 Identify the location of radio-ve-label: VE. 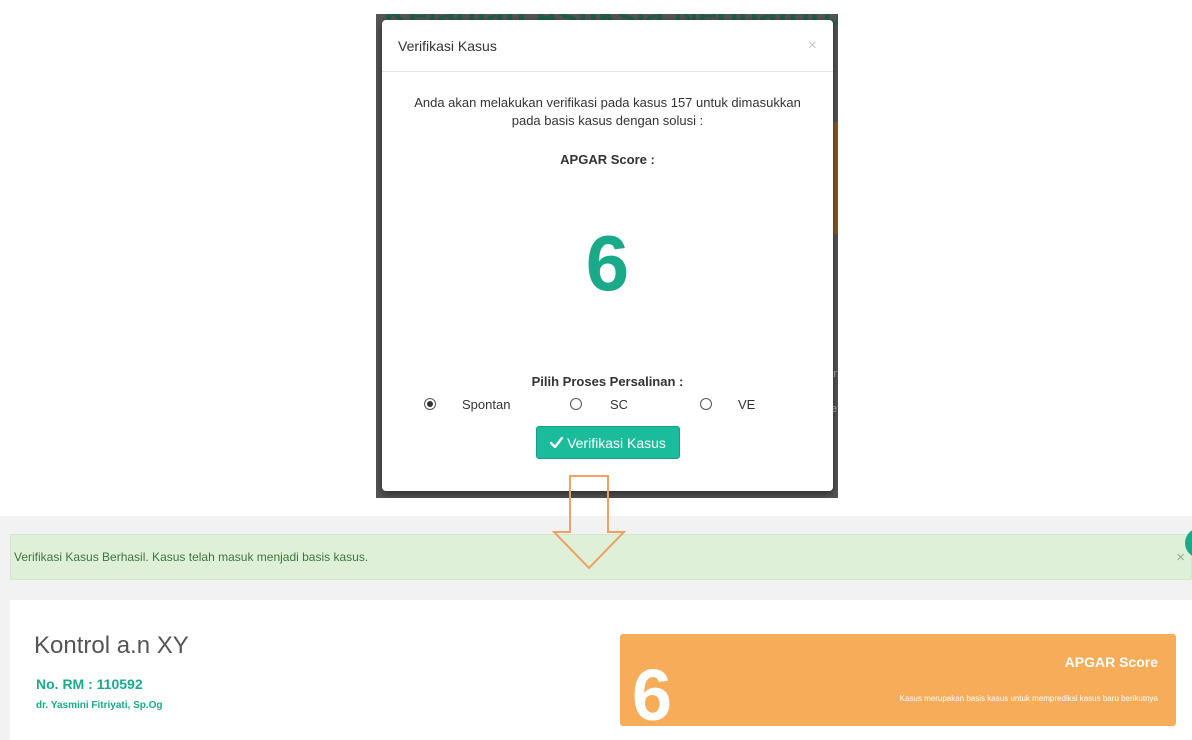
(747, 404).